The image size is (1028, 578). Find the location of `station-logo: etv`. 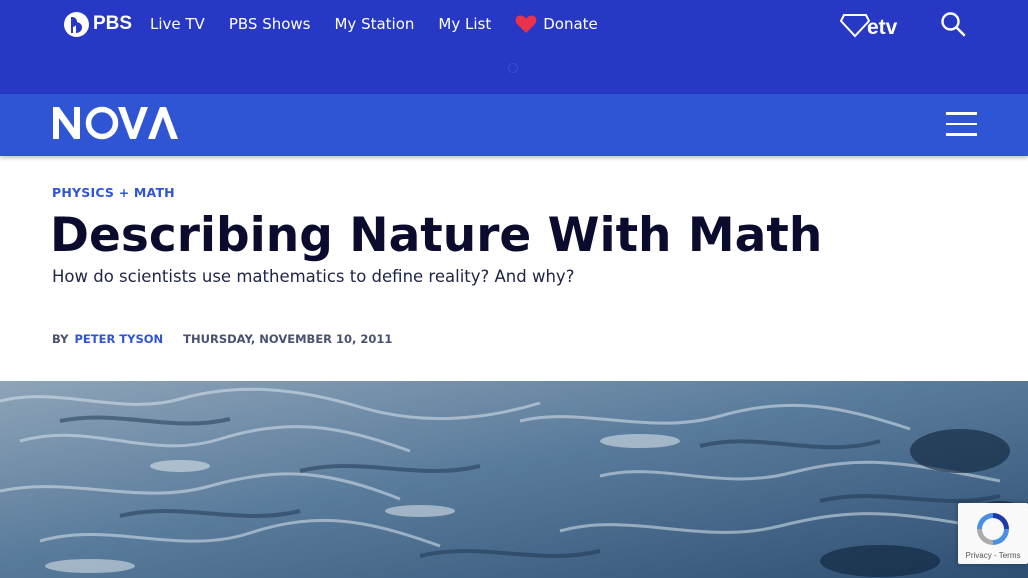

station-logo: etv is located at coordinates (868, 23).